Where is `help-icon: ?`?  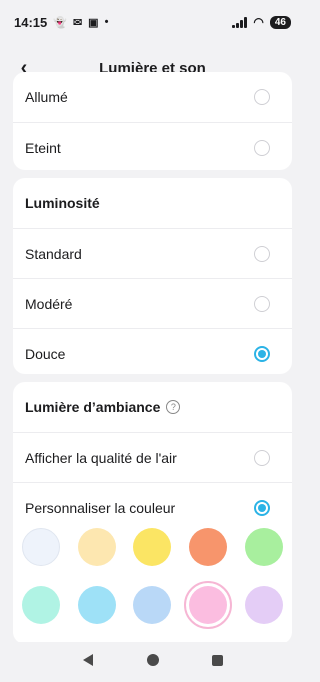 help-icon: ? is located at coordinates (173, 407).